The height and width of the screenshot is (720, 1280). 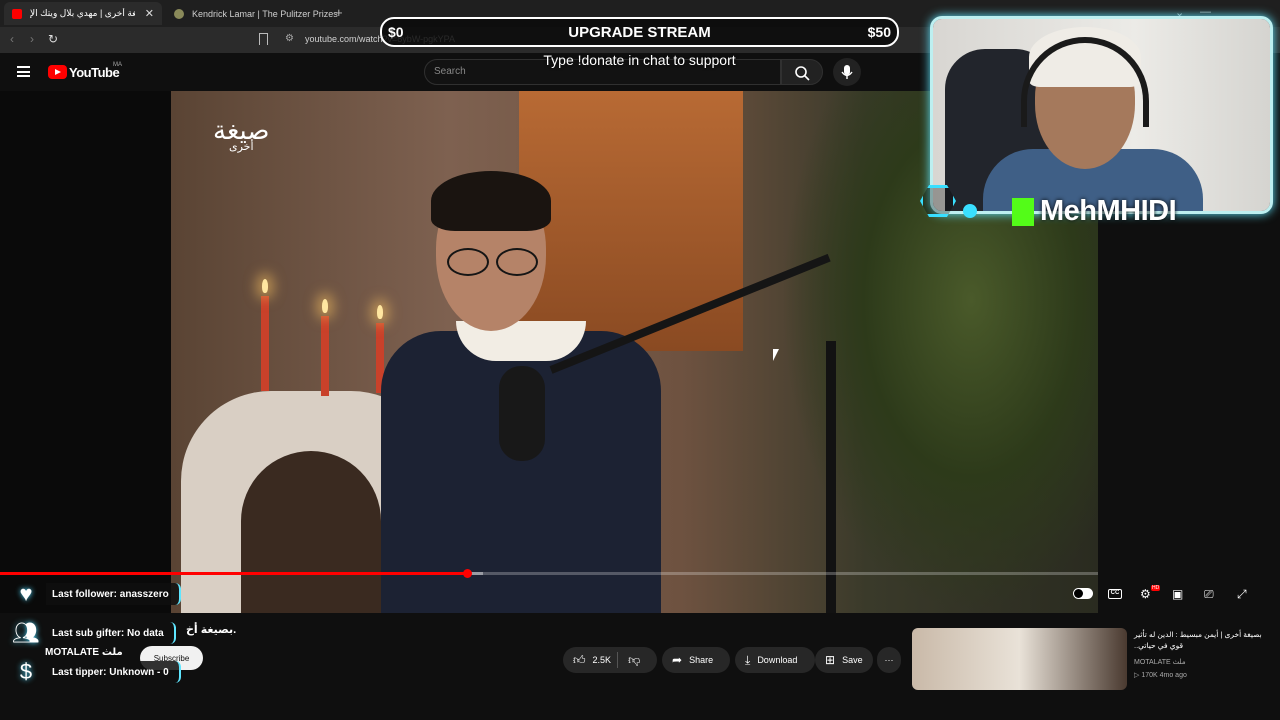 What do you see at coordinates (1145, 594) in the screenshot?
I see `settings-gear-icon: ⚙` at bounding box center [1145, 594].